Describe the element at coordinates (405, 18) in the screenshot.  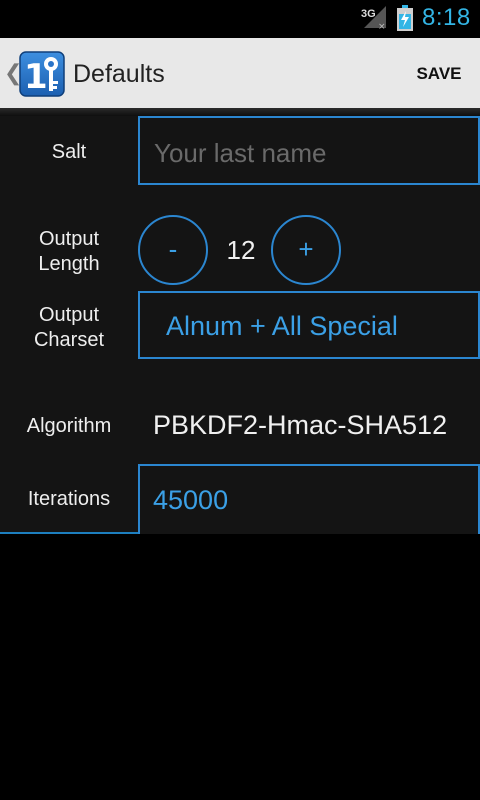
I see `battery-charging-icon` at that location.